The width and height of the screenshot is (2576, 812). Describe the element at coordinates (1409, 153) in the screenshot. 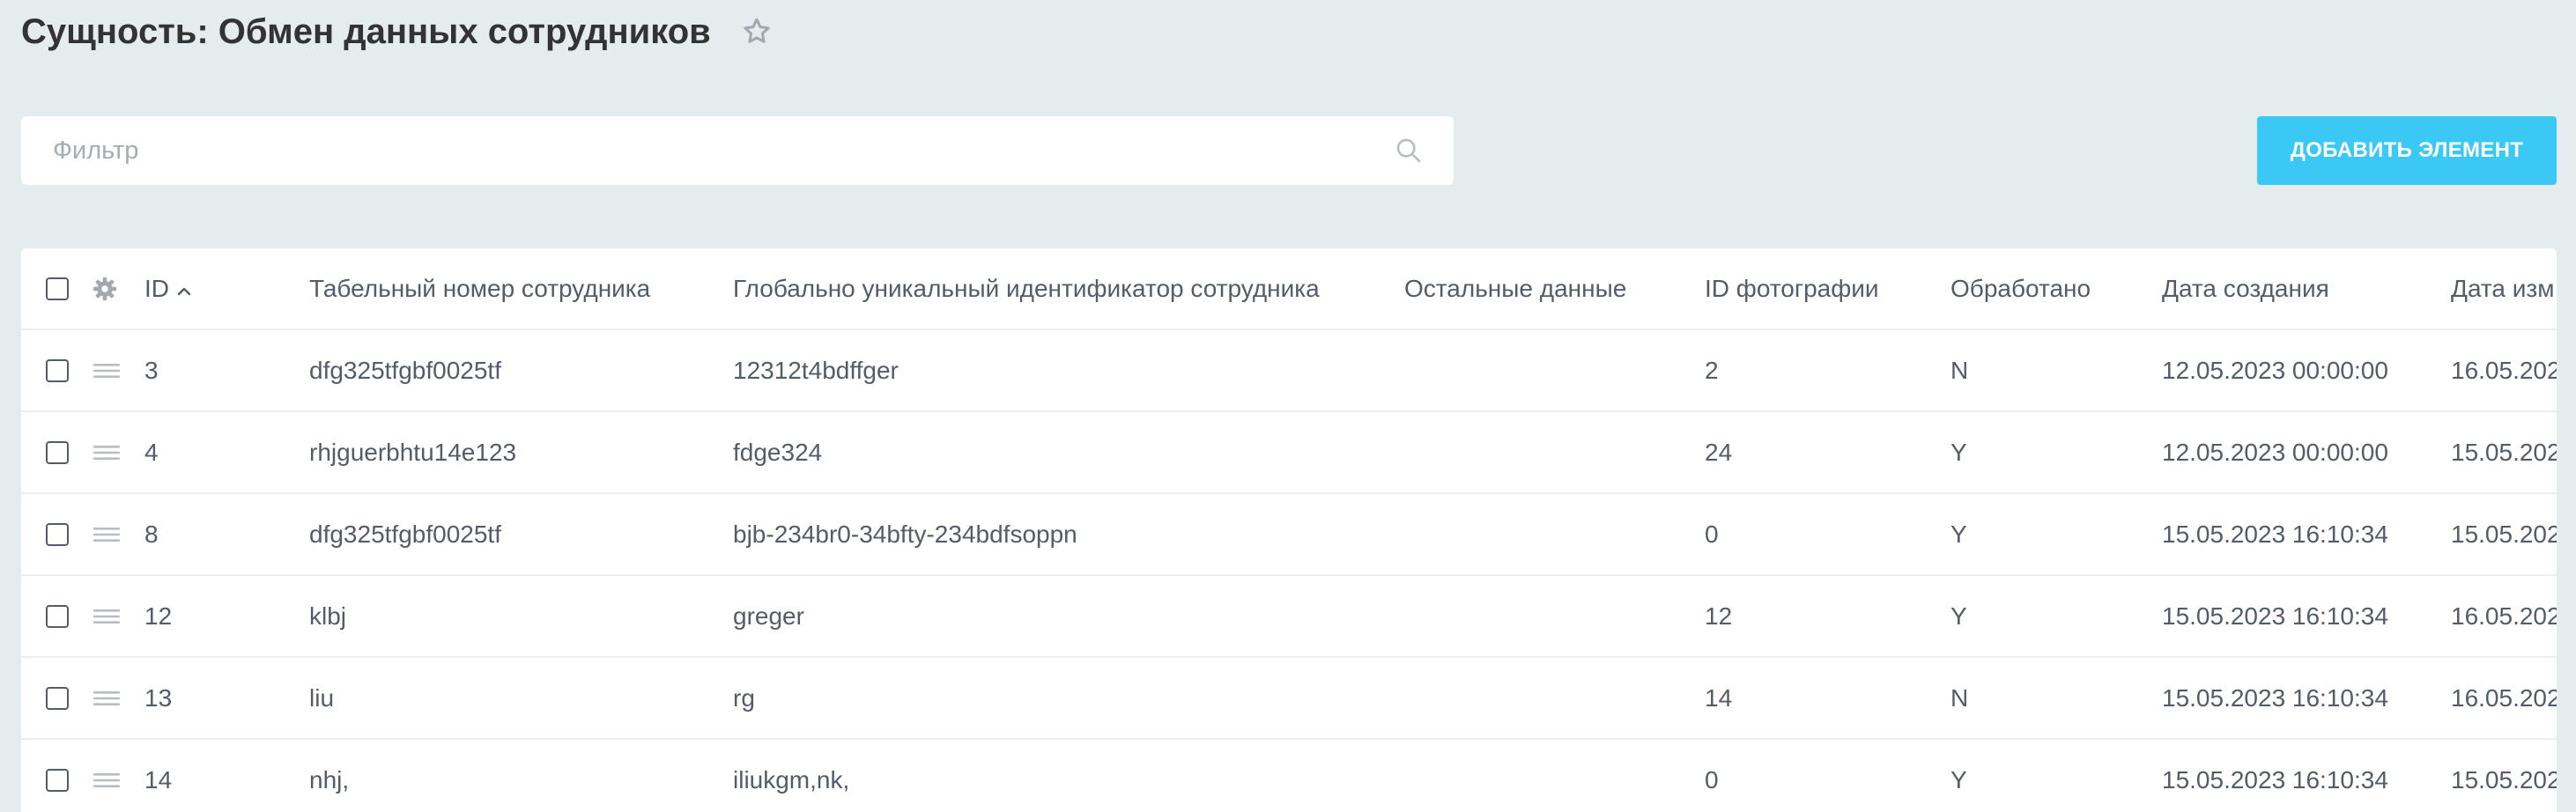

I see `search-icon` at that location.